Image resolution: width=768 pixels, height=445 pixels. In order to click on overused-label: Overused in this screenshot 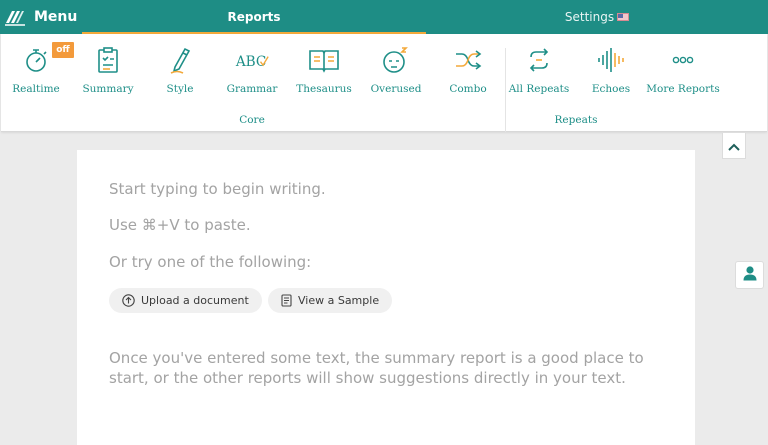, I will do `click(396, 89)`.